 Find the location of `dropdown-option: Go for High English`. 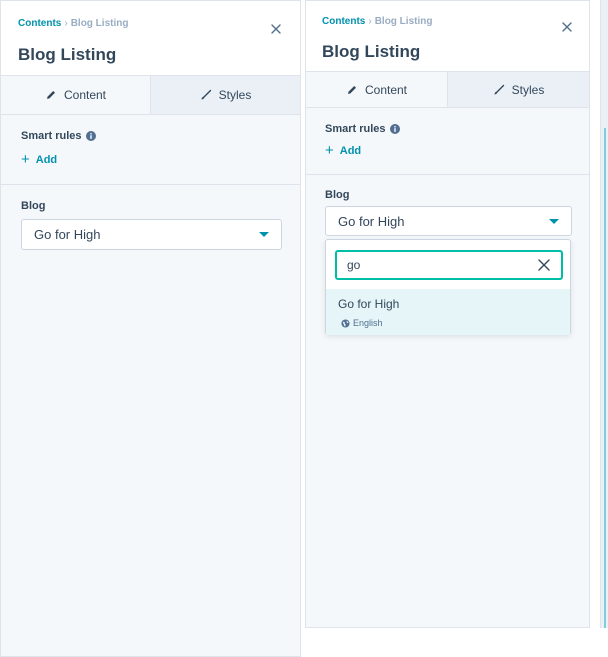

dropdown-option: Go for High English is located at coordinates (448, 312).